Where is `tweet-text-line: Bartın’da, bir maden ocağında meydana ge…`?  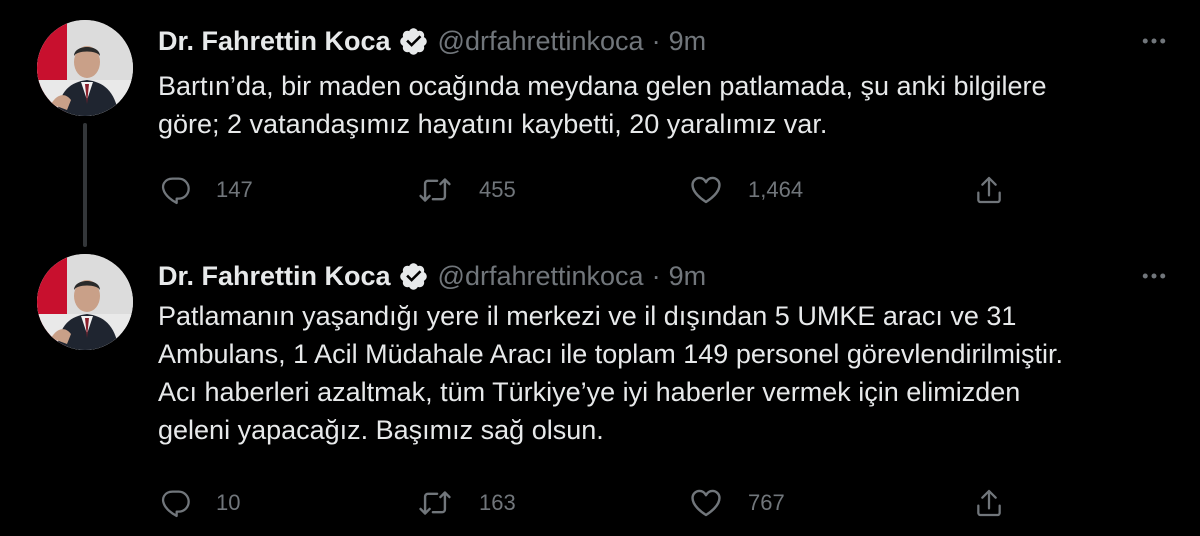
tweet-text-line: Bartın’da, bir maden ocağında meydana ge… is located at coordinates (602, 86).